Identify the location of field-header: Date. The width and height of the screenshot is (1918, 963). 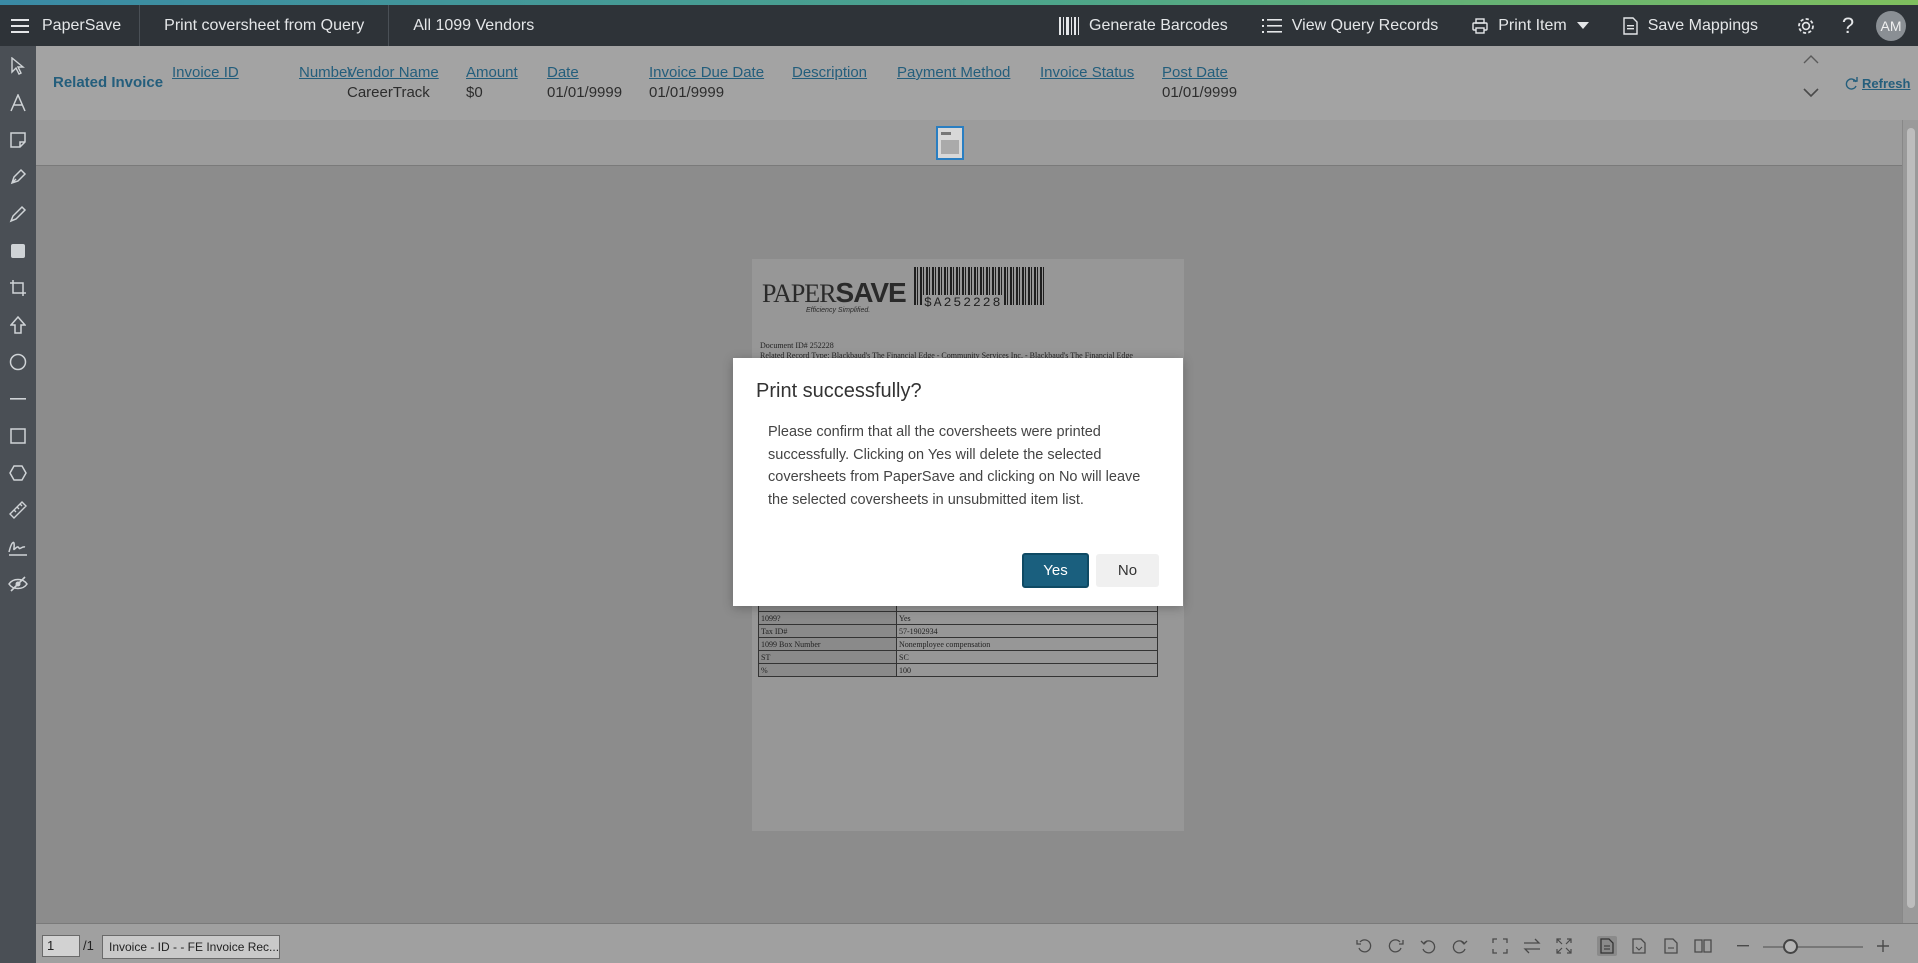
(584, 72).